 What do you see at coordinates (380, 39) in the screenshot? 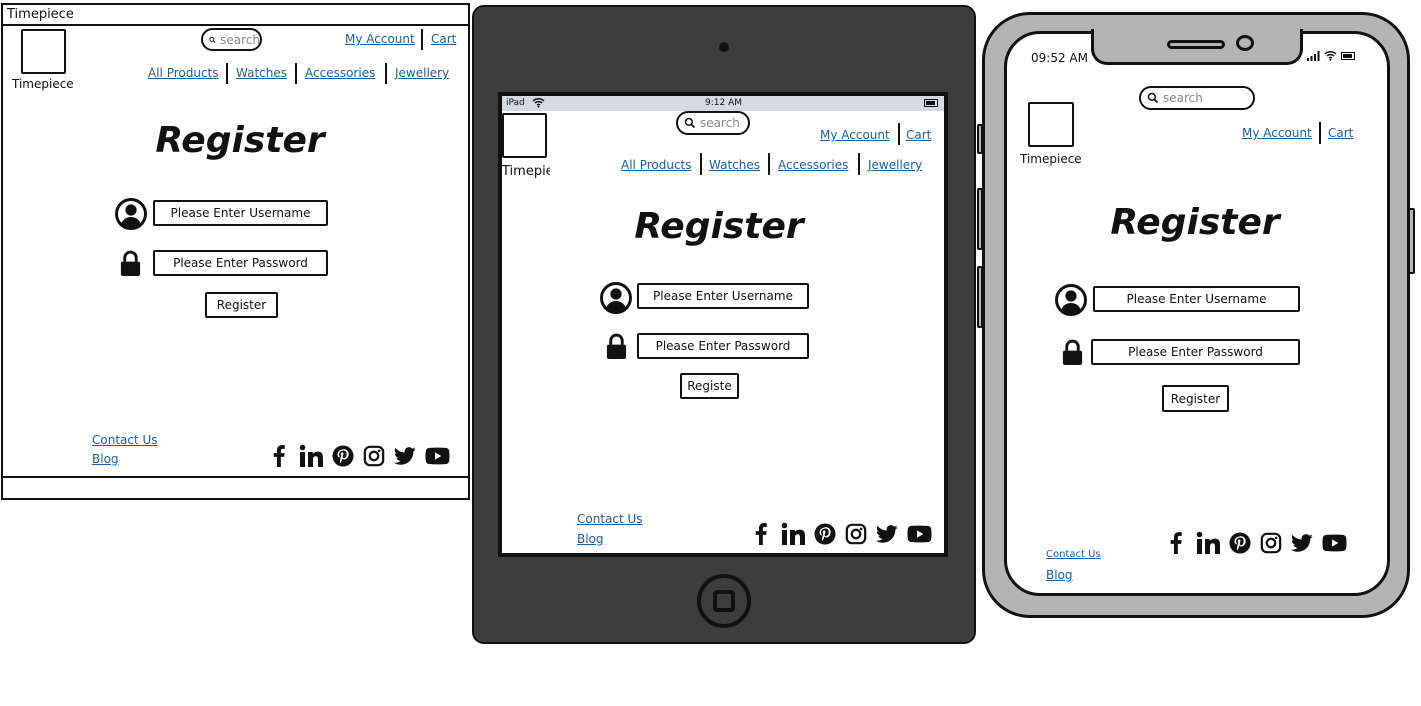
I see `desktop-my-account-link: My Account` at bounding box center [380, 39].